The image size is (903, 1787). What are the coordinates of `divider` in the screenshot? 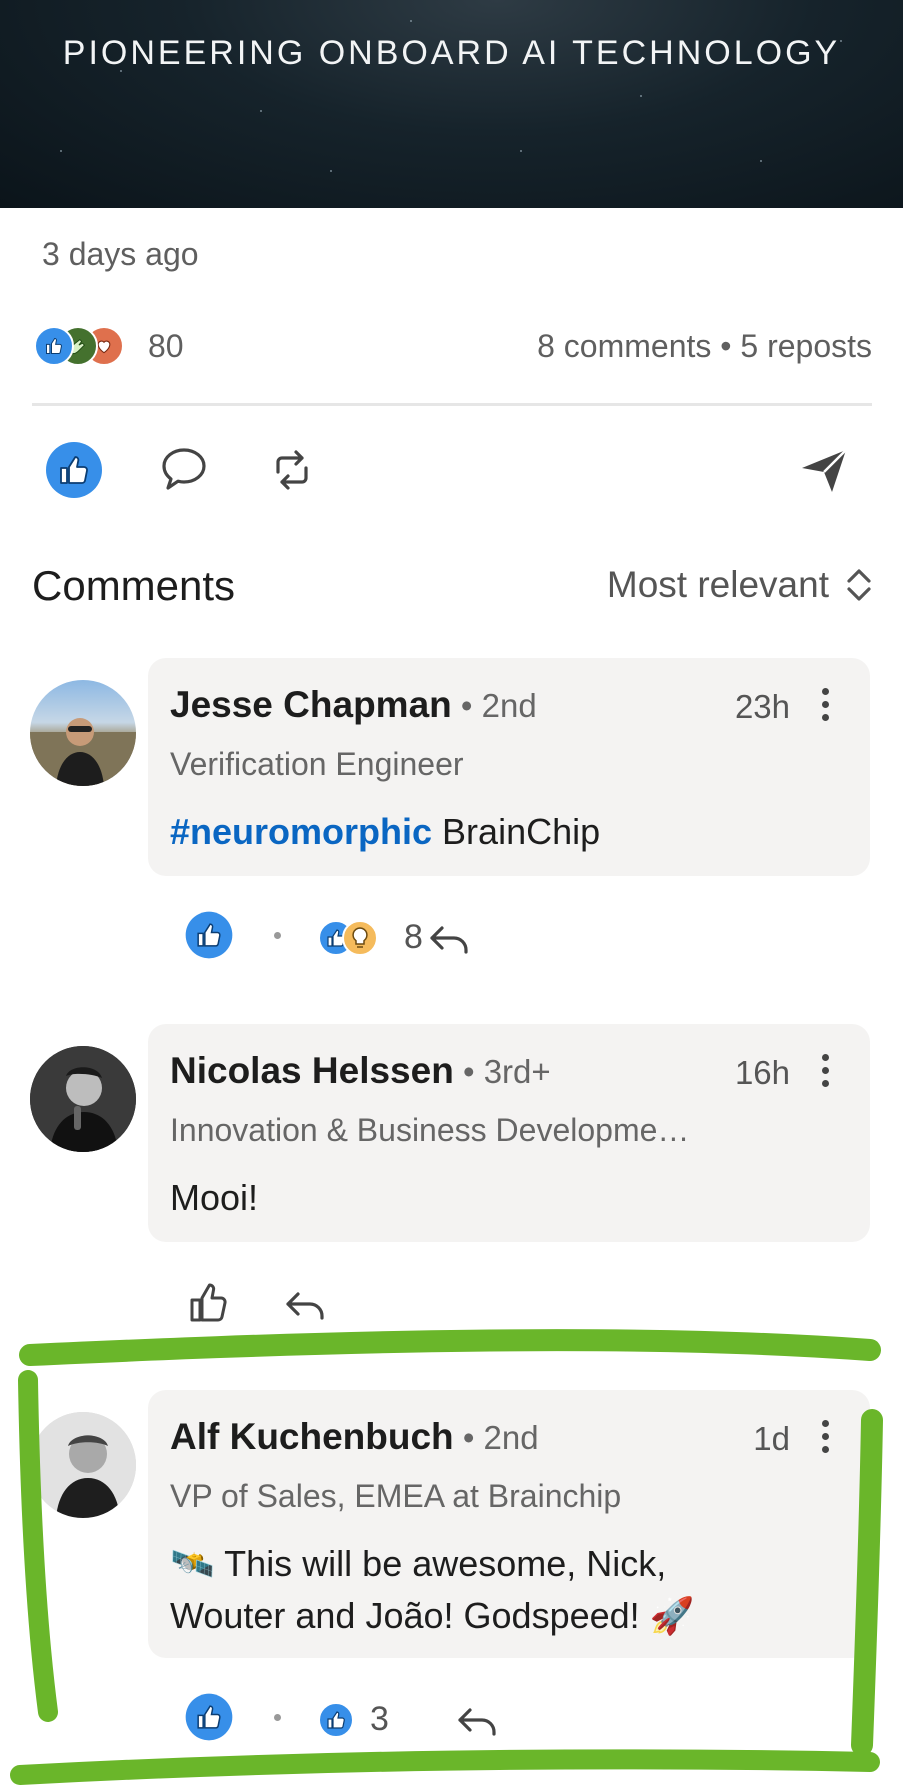 It's located at (452, 404).